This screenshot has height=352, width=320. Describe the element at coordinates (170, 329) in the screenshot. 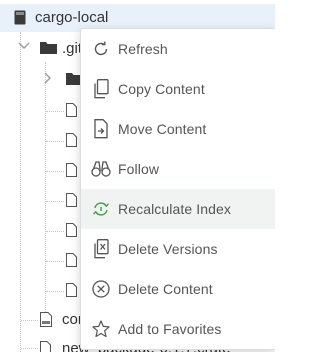

I see `menu-item-label: Add to Favorites` at that location.